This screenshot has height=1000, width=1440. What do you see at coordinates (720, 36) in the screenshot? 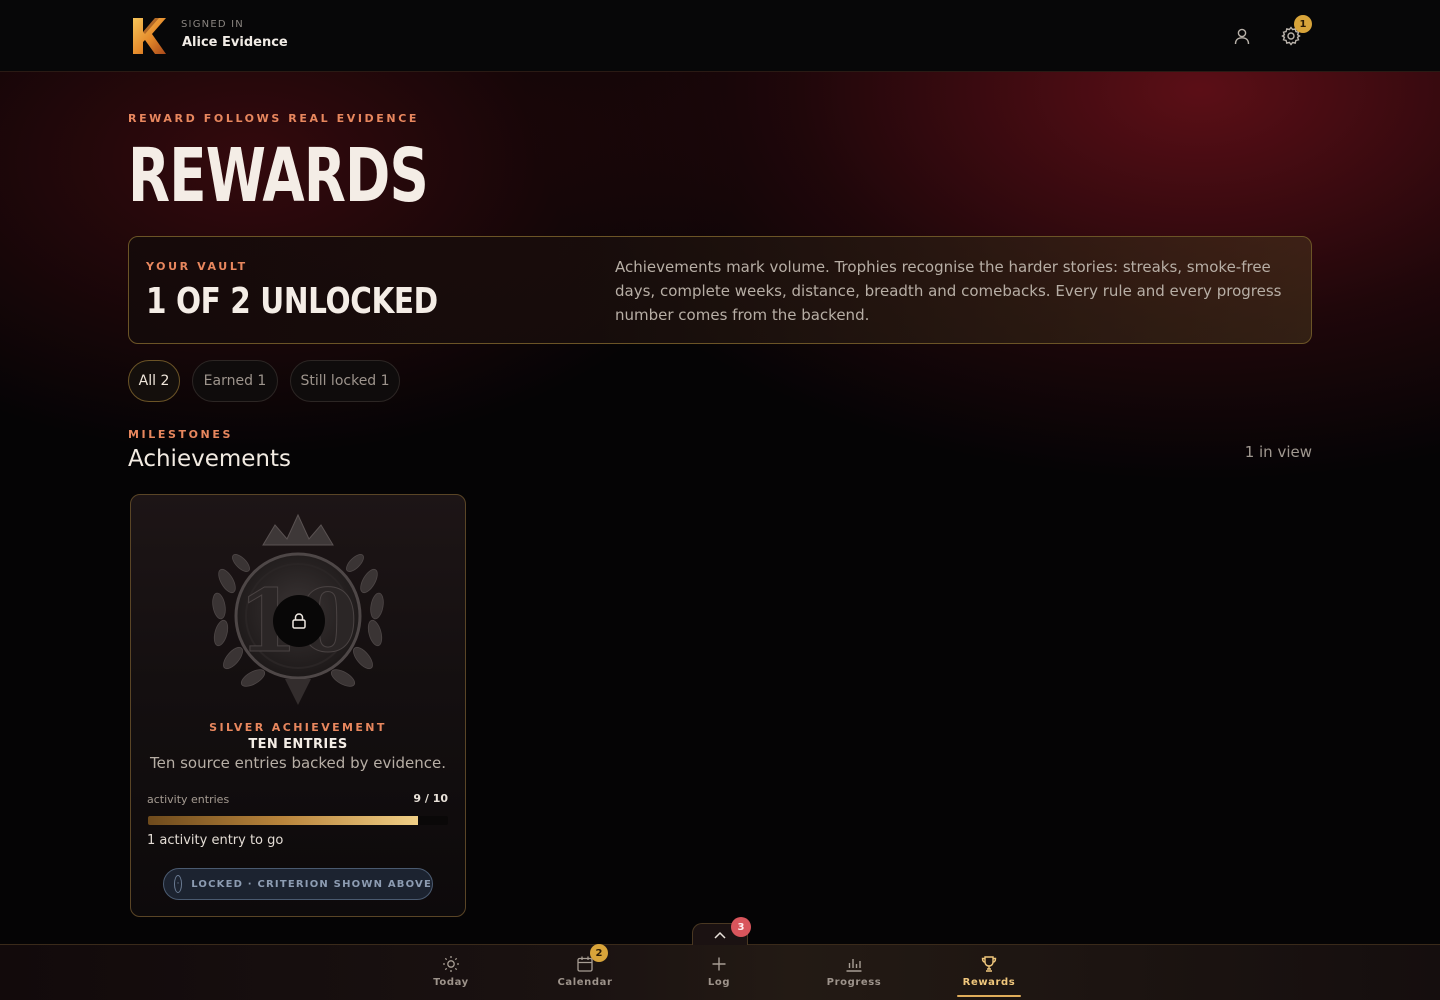
I see `top-bar: SIGNED IN Alice Evidence 1` at bounding box center [720, 36].